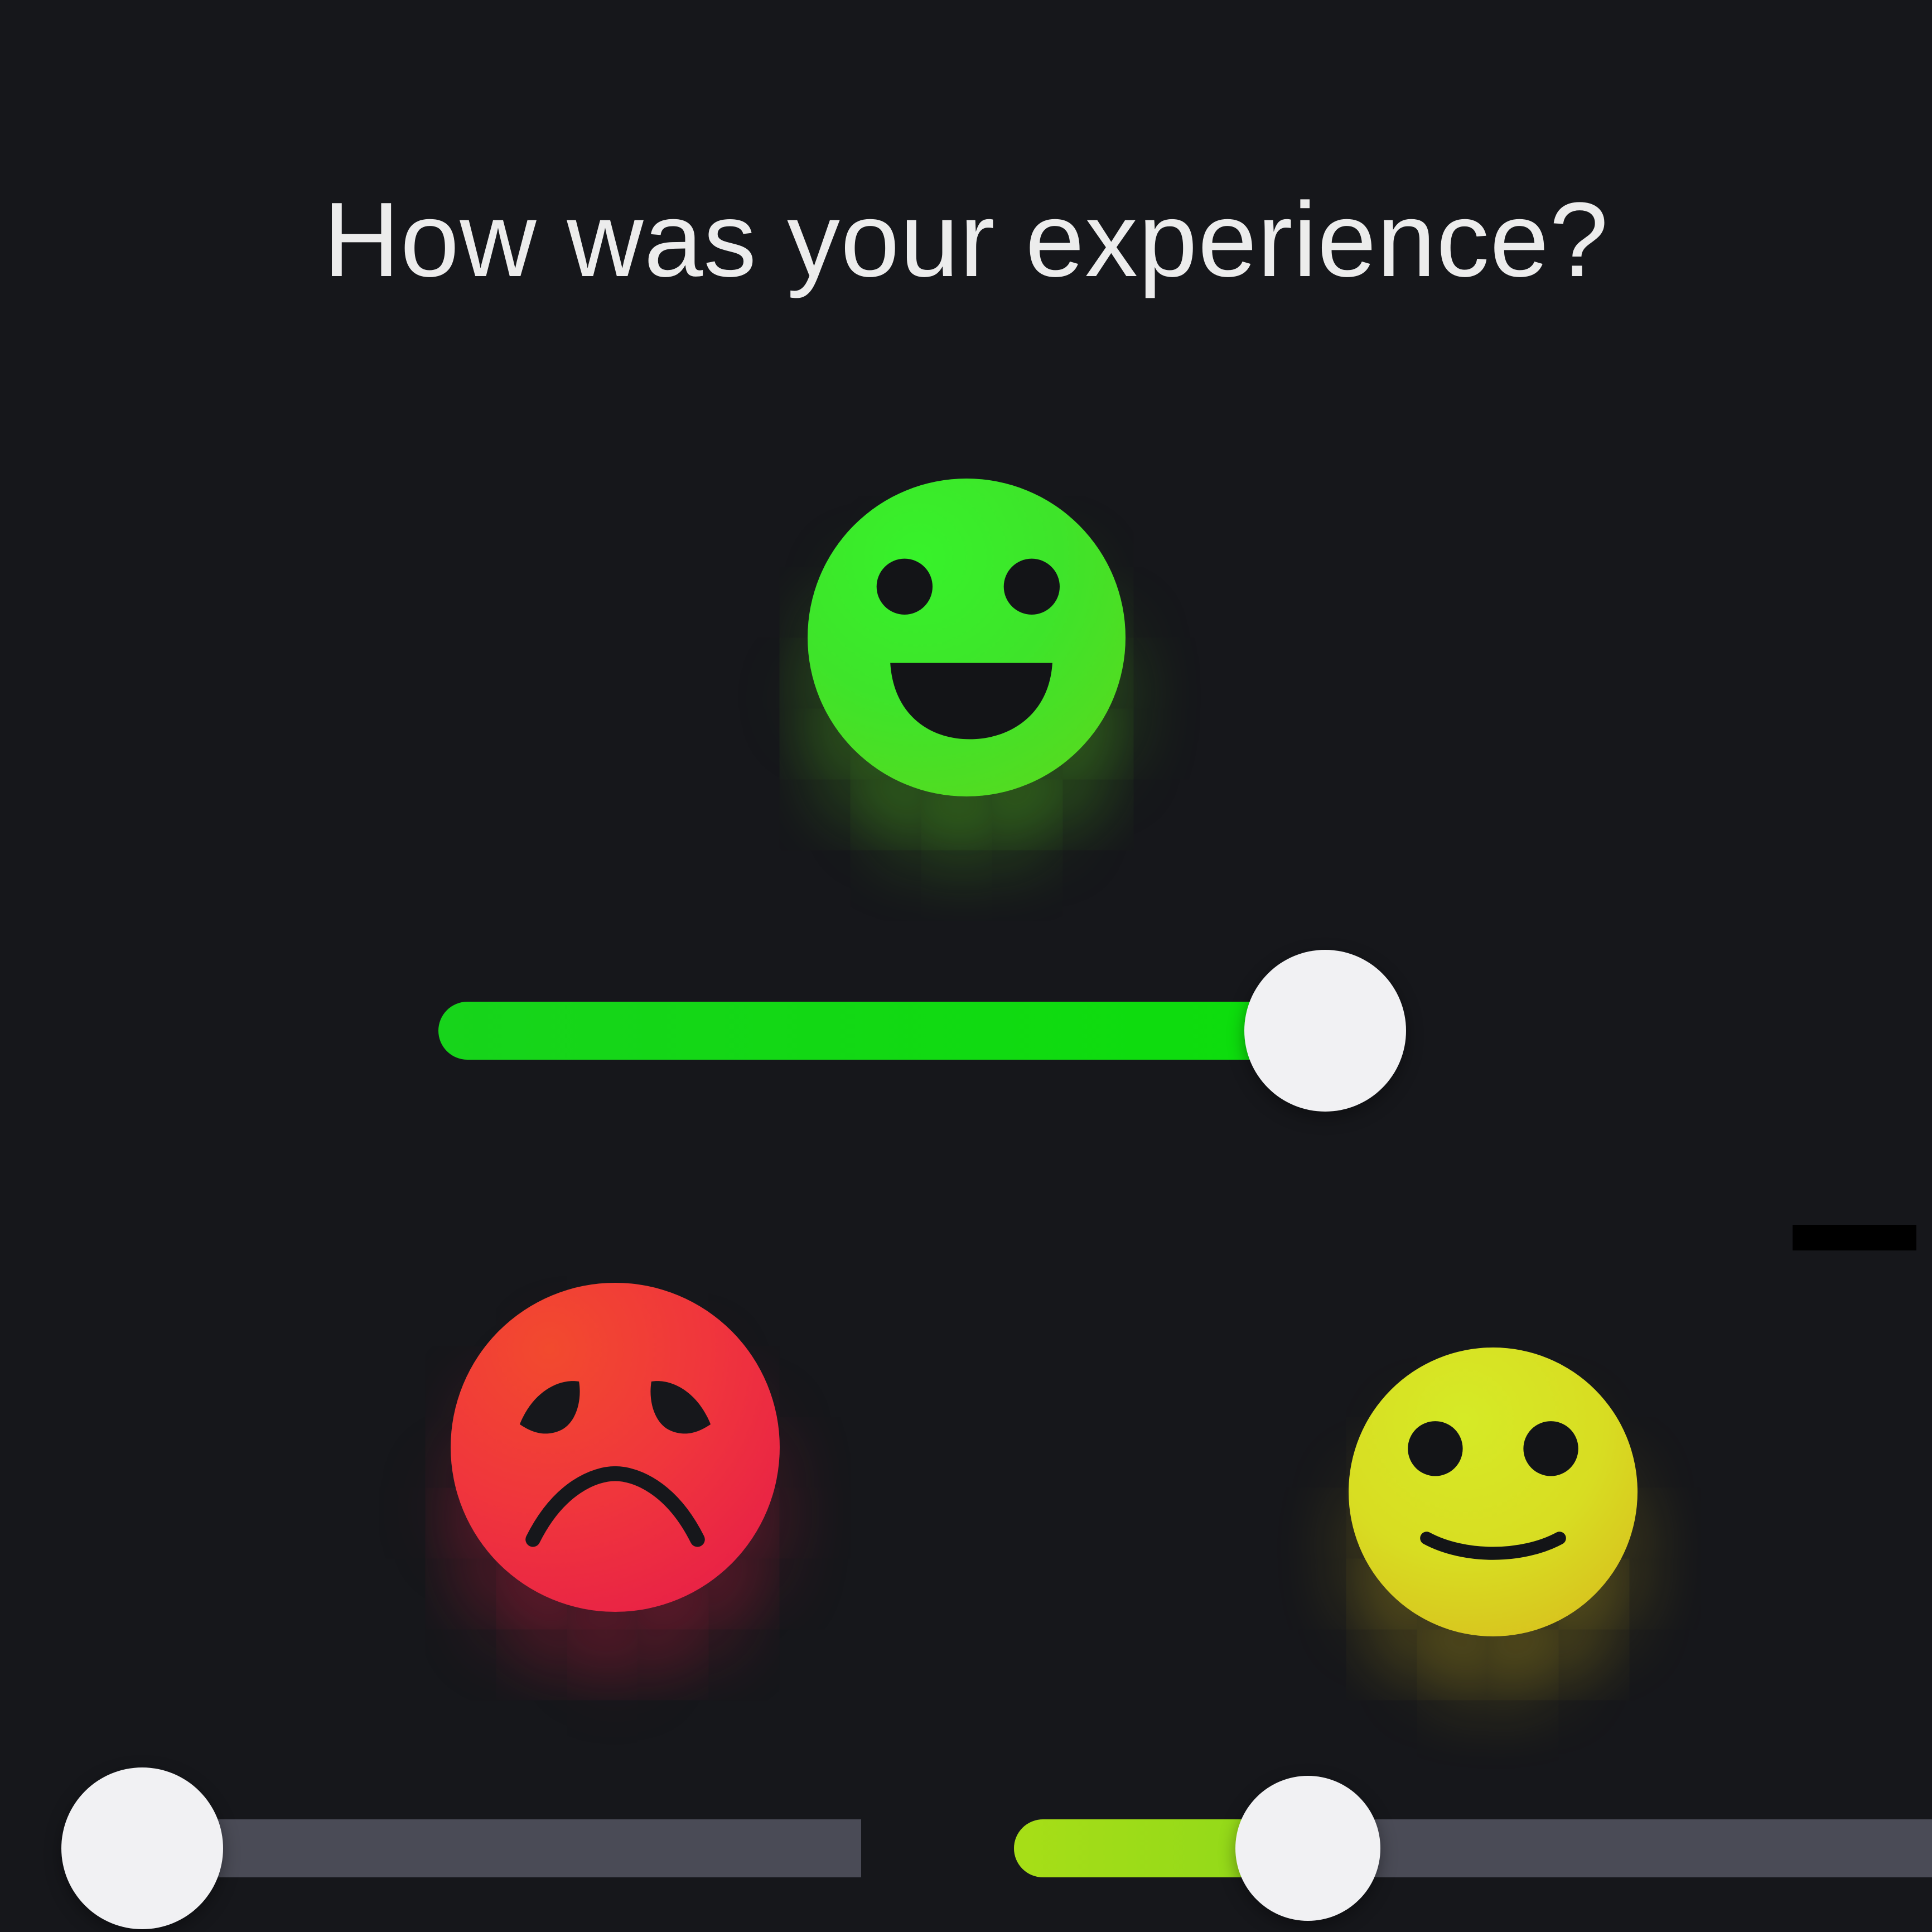 The height and width of the screenshot is (1932, 1932). I want to click on overlay-bar, so click(1854, 1237).